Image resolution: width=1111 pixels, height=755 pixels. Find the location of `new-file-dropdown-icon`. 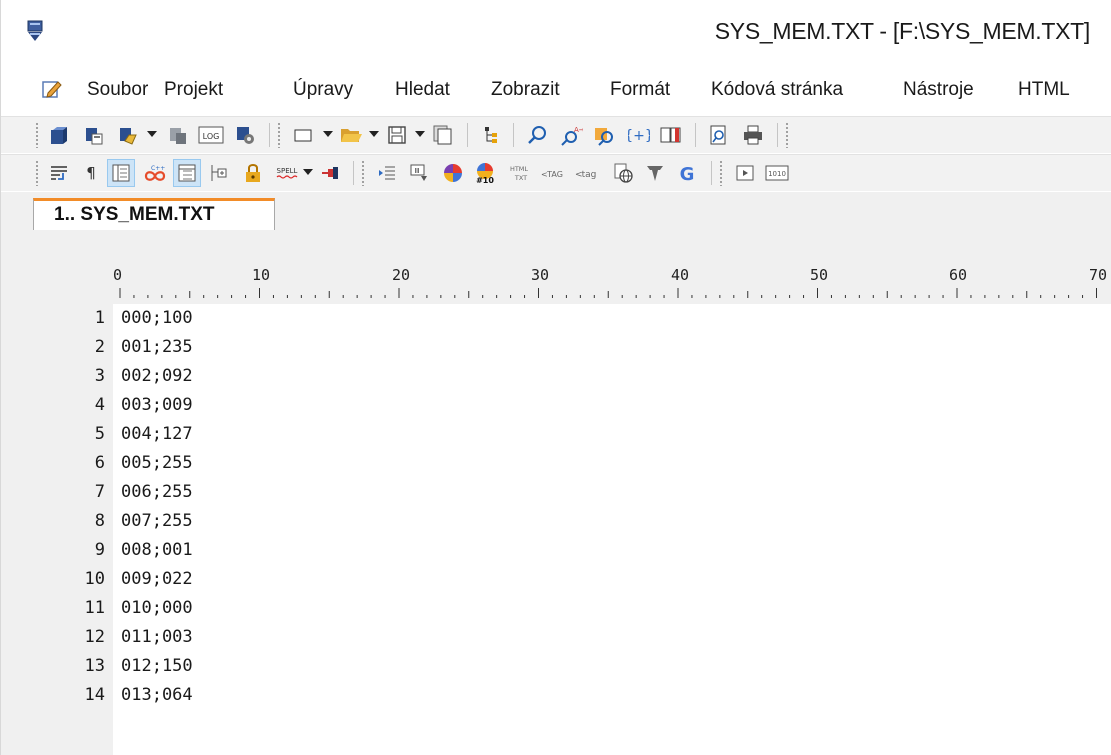

new-file-dropdown-icon is located at coordinates (127, 135).